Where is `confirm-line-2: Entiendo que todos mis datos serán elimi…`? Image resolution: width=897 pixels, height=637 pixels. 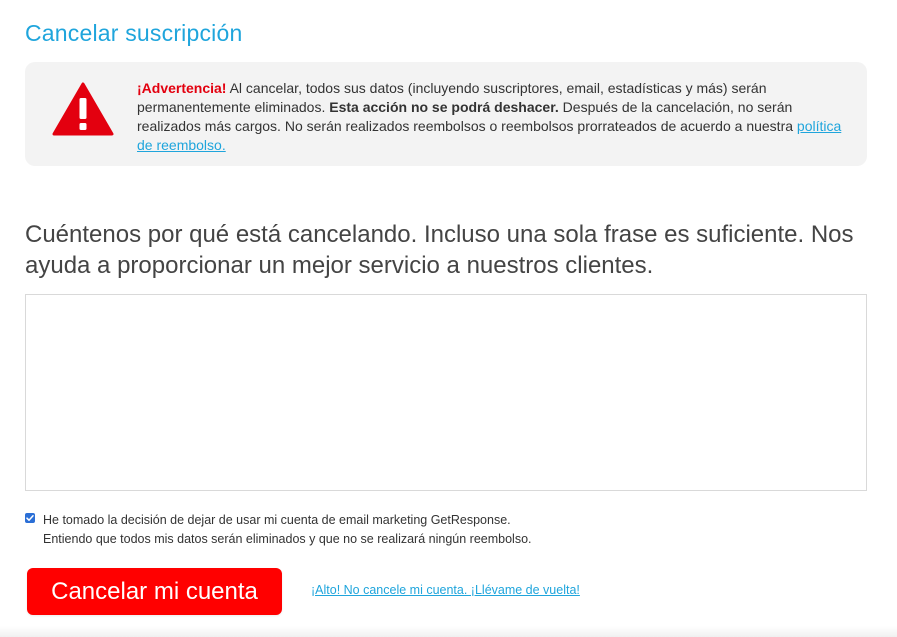
confirm-line-2: Entiendo que todos mis datos serán elimi… is located at coordinates (287, 539).